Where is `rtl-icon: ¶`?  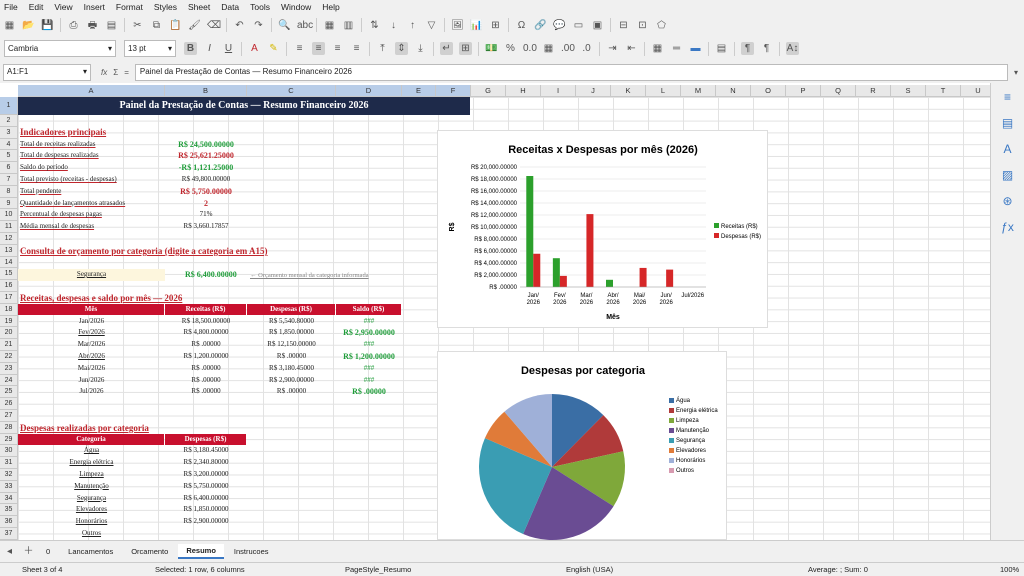 rtl-icon: ¶ is located at coordinates (766, 48).